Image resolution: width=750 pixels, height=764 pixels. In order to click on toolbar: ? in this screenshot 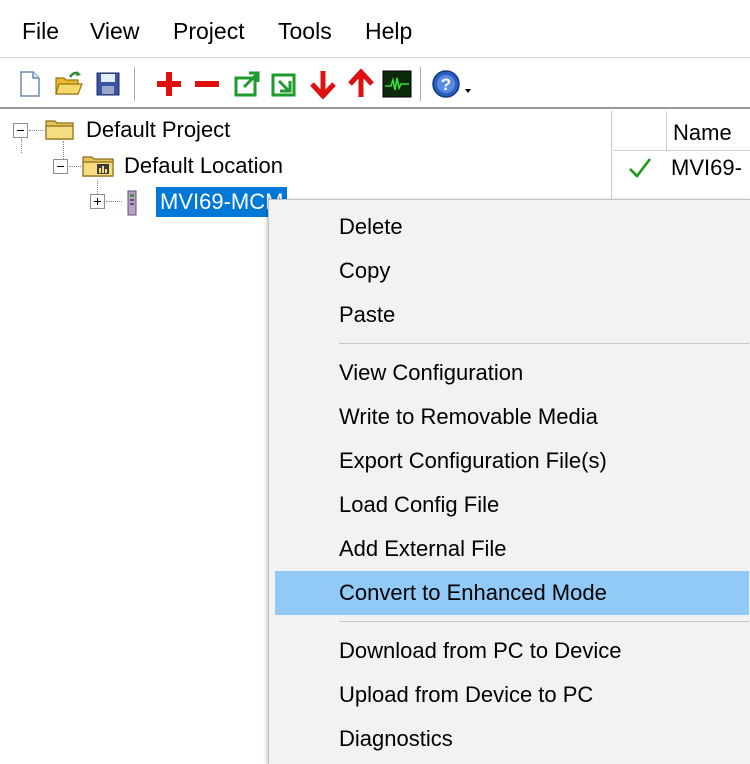, I will do `click(375, 84)`.